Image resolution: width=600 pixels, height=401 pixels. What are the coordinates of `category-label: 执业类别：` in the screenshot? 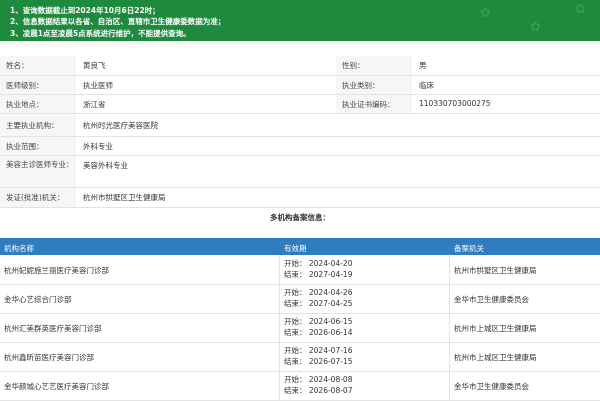 It's located at (374, 85).